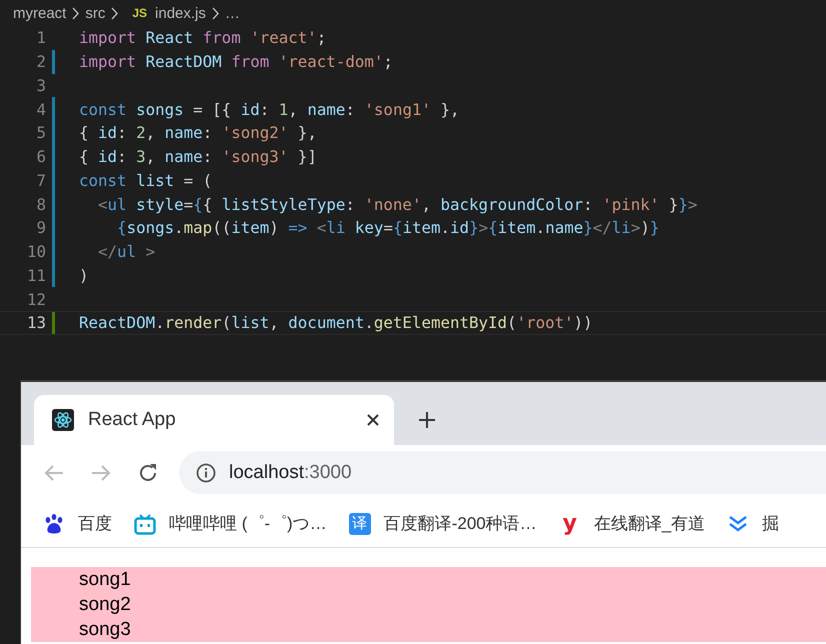  Describe the element at coordinates (54, 523) in the screenshot. I see `paw-icon` at that location.